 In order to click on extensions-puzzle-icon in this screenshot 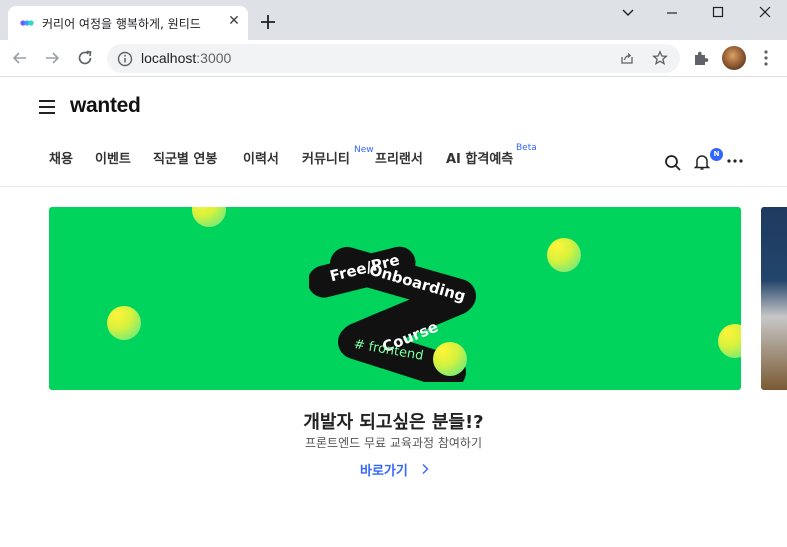, I will do `click(701, 58)`.